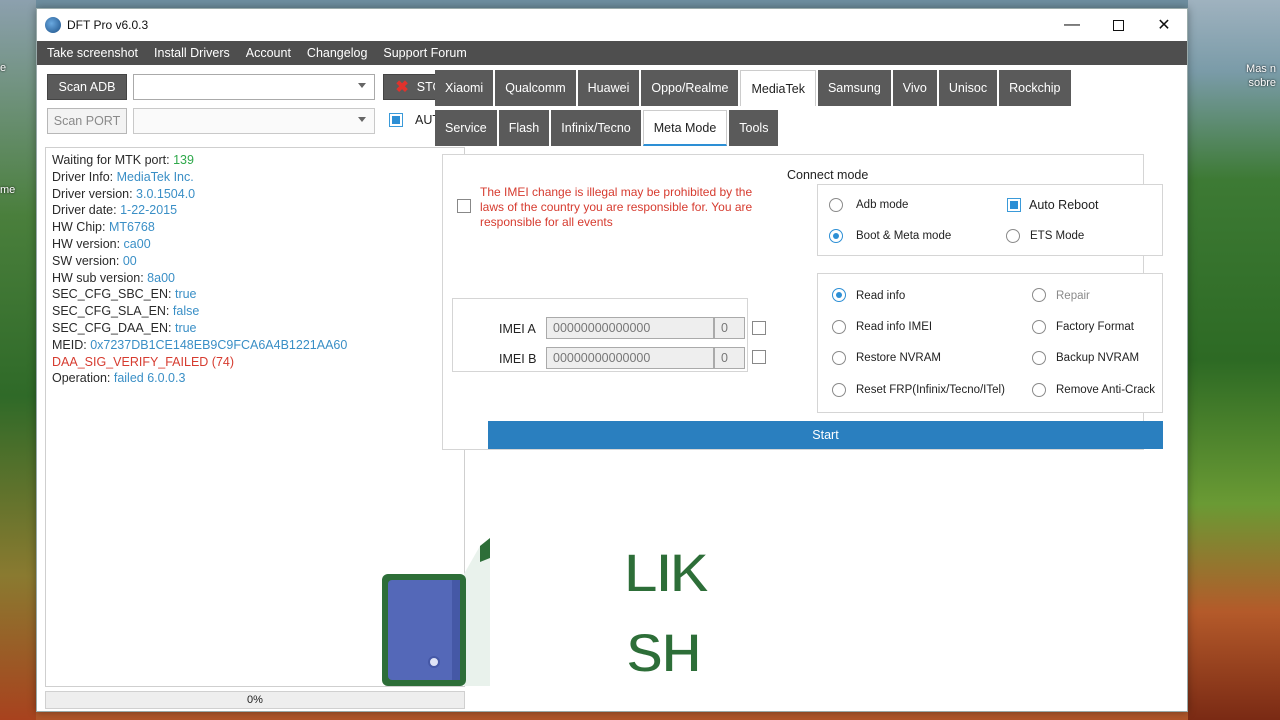 This screenshot has width=1280, height=720. Describe the element at coordinates (1039, 327) in the screenshot. I see `factory-format-radio` at that location.